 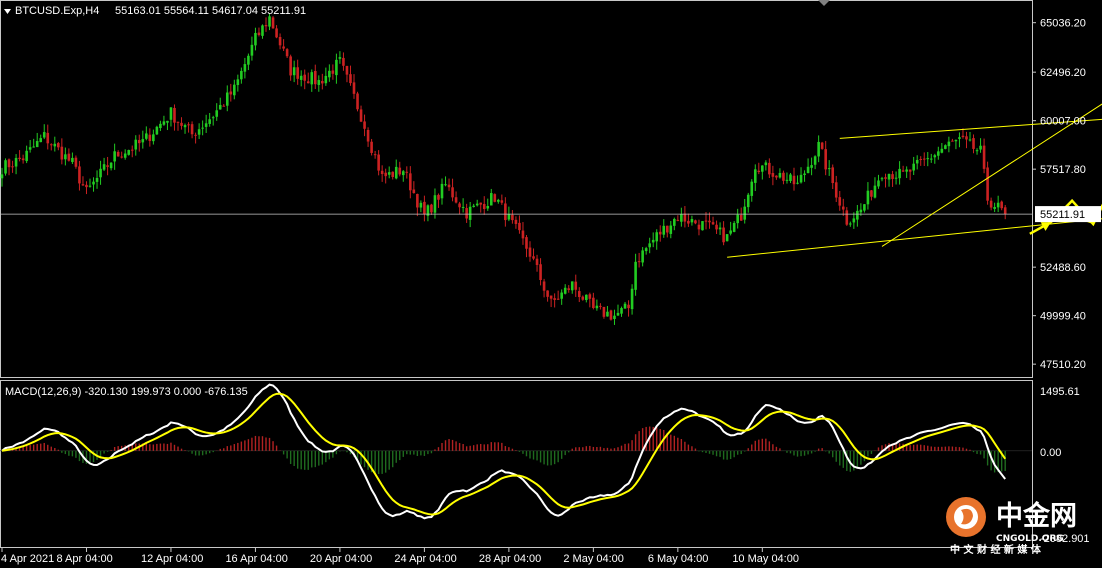 What do you see at coordinates (1030, 539) in the screenshot?
I see `brand-en: CNGOLD.ORG` at bounding box center [1030, 539].